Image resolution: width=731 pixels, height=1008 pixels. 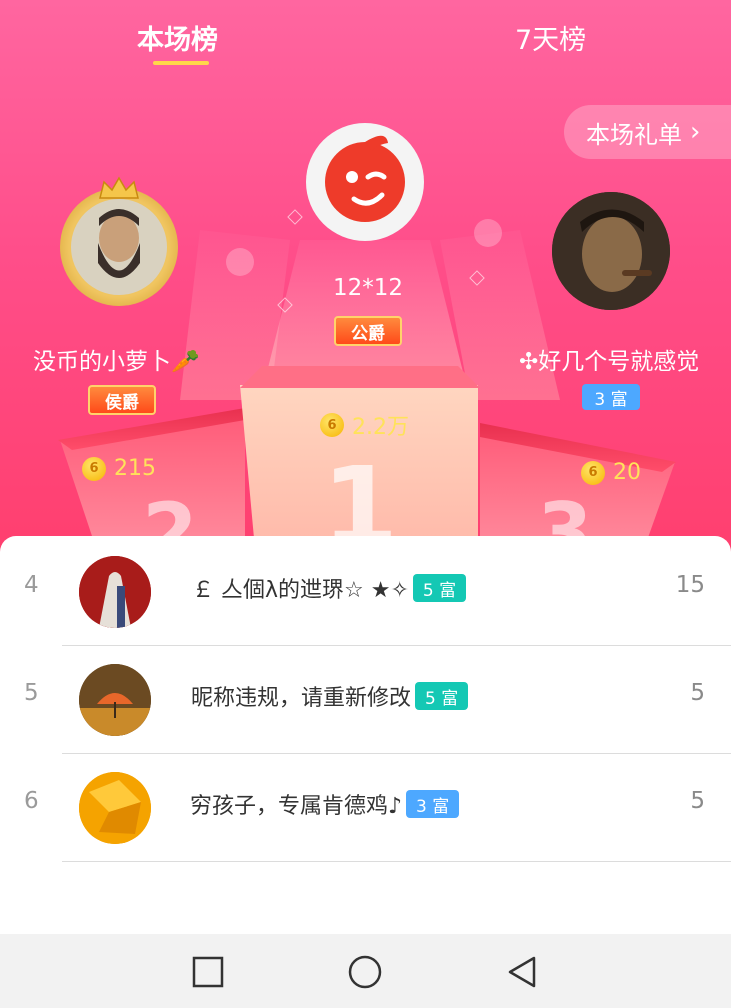 I want to click on avatar-second, so click(x=119, y=247).